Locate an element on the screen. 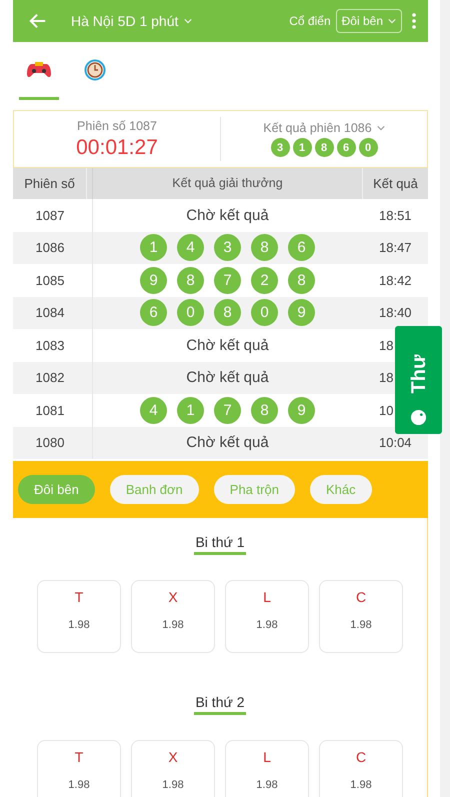 This screenshot has width=450, height=797. session-cell-text: 1086 is located at coordinates (50, 248).